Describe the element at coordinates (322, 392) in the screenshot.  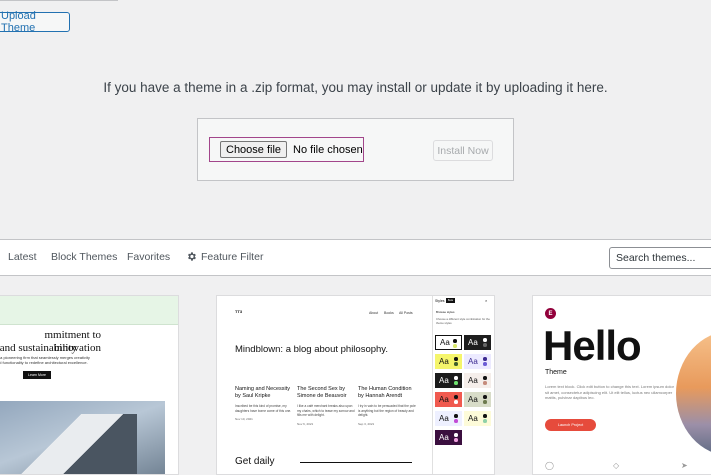
I see `post-title: The Second Sex by Simone de Beauvoir` at that location.